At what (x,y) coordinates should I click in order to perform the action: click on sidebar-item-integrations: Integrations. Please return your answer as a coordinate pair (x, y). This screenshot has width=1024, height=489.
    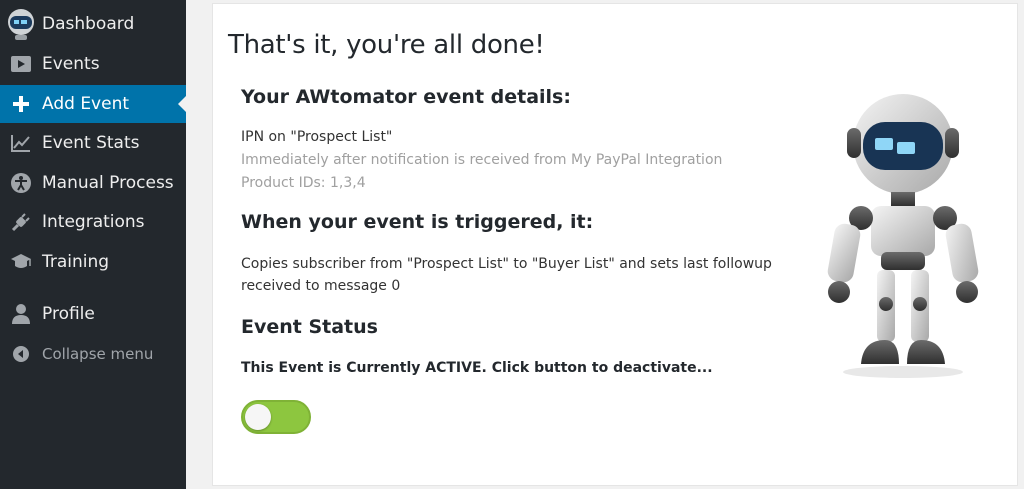
    Looking at the image, I should click on (93, 222).